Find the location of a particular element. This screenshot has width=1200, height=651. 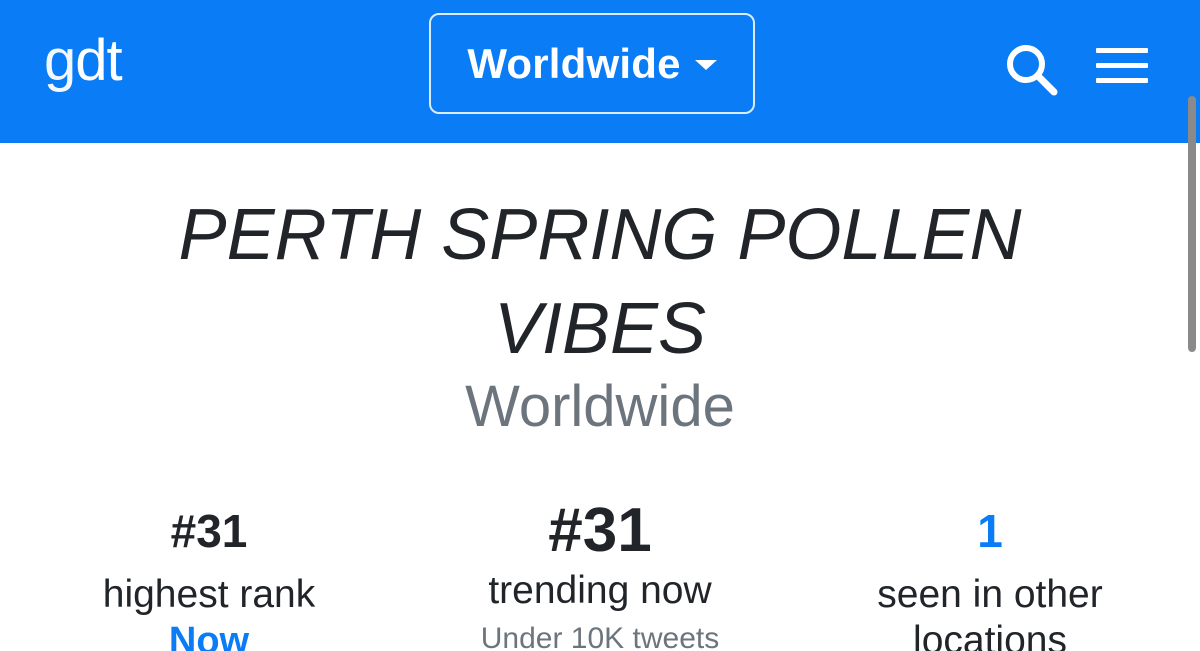

menu-icon is located at coordinates (1122, 66).